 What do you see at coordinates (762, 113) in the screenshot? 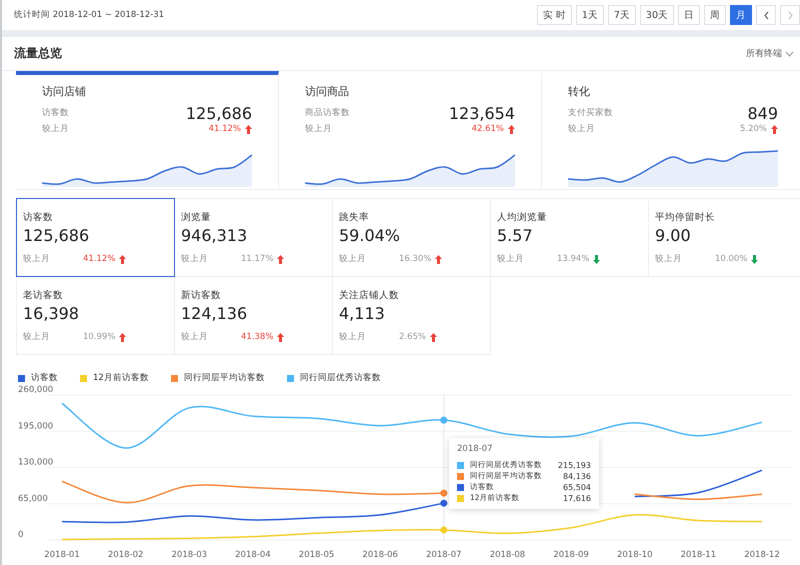
I see `metric-value: 849` at bounding box center [762, 113].